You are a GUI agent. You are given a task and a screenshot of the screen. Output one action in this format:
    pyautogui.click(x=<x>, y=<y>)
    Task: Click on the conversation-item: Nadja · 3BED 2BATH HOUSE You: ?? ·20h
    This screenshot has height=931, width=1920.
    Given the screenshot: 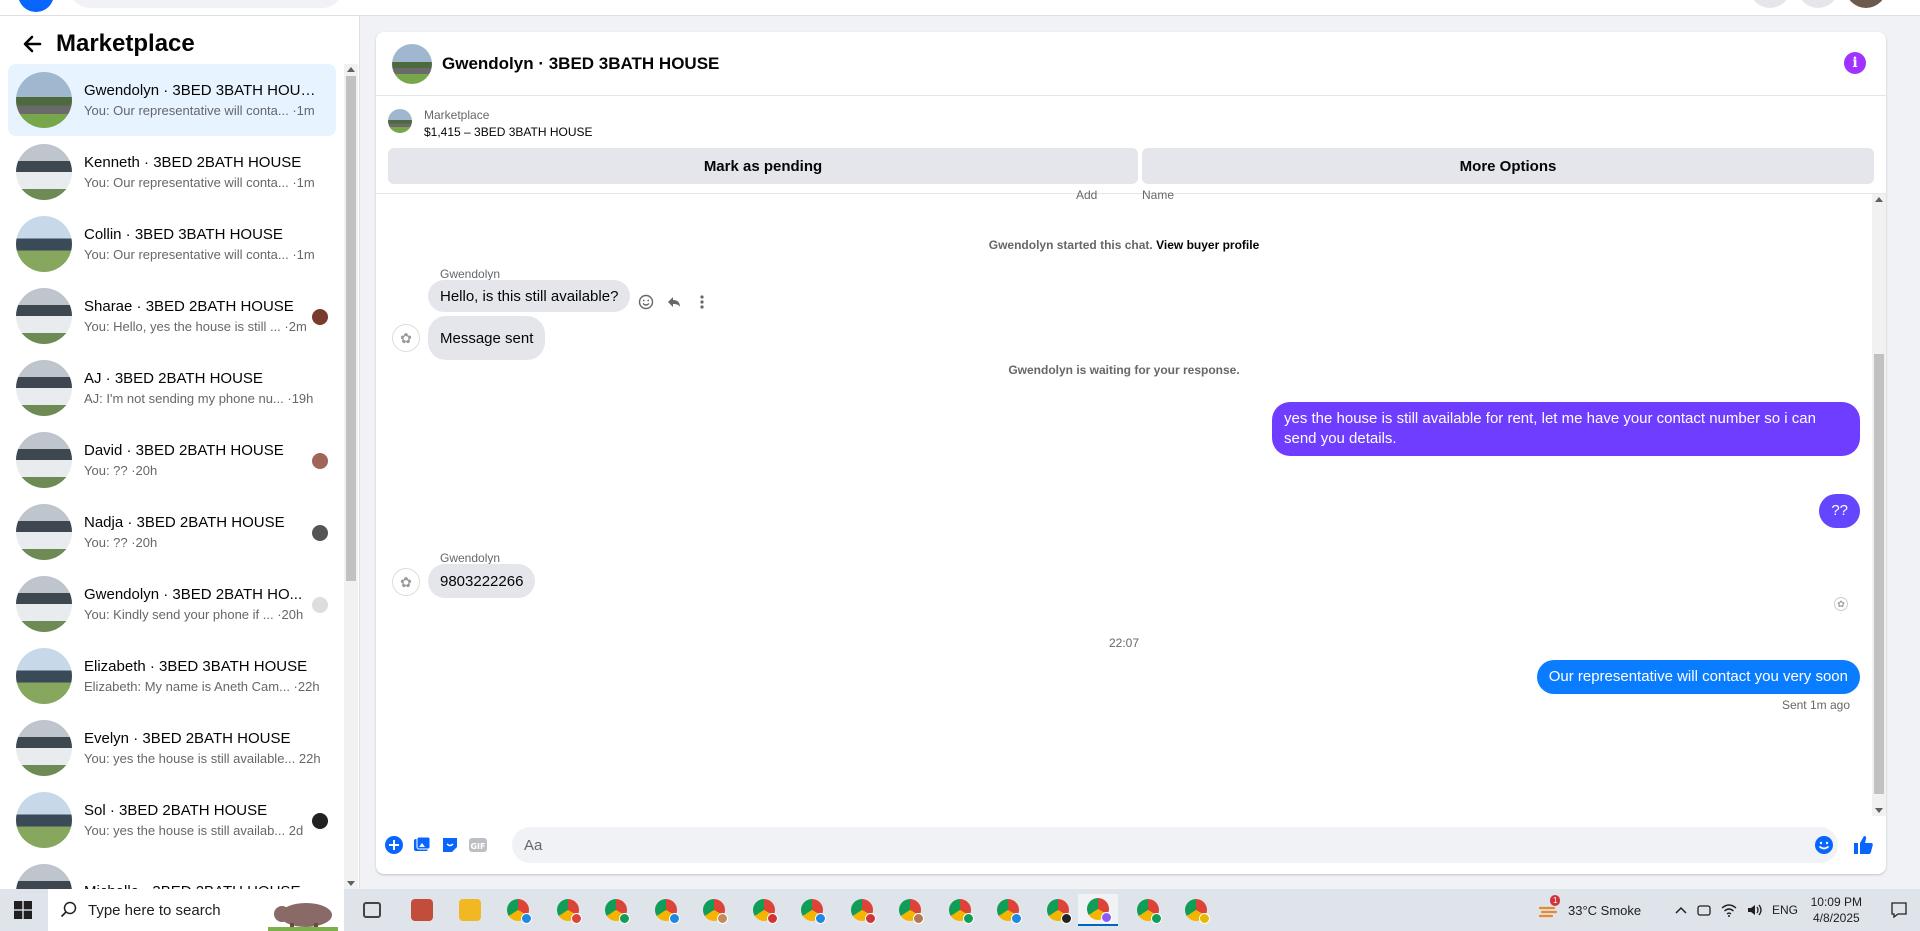 What is the action you would take?
    pyautogui.click(x=172, y=532)
    